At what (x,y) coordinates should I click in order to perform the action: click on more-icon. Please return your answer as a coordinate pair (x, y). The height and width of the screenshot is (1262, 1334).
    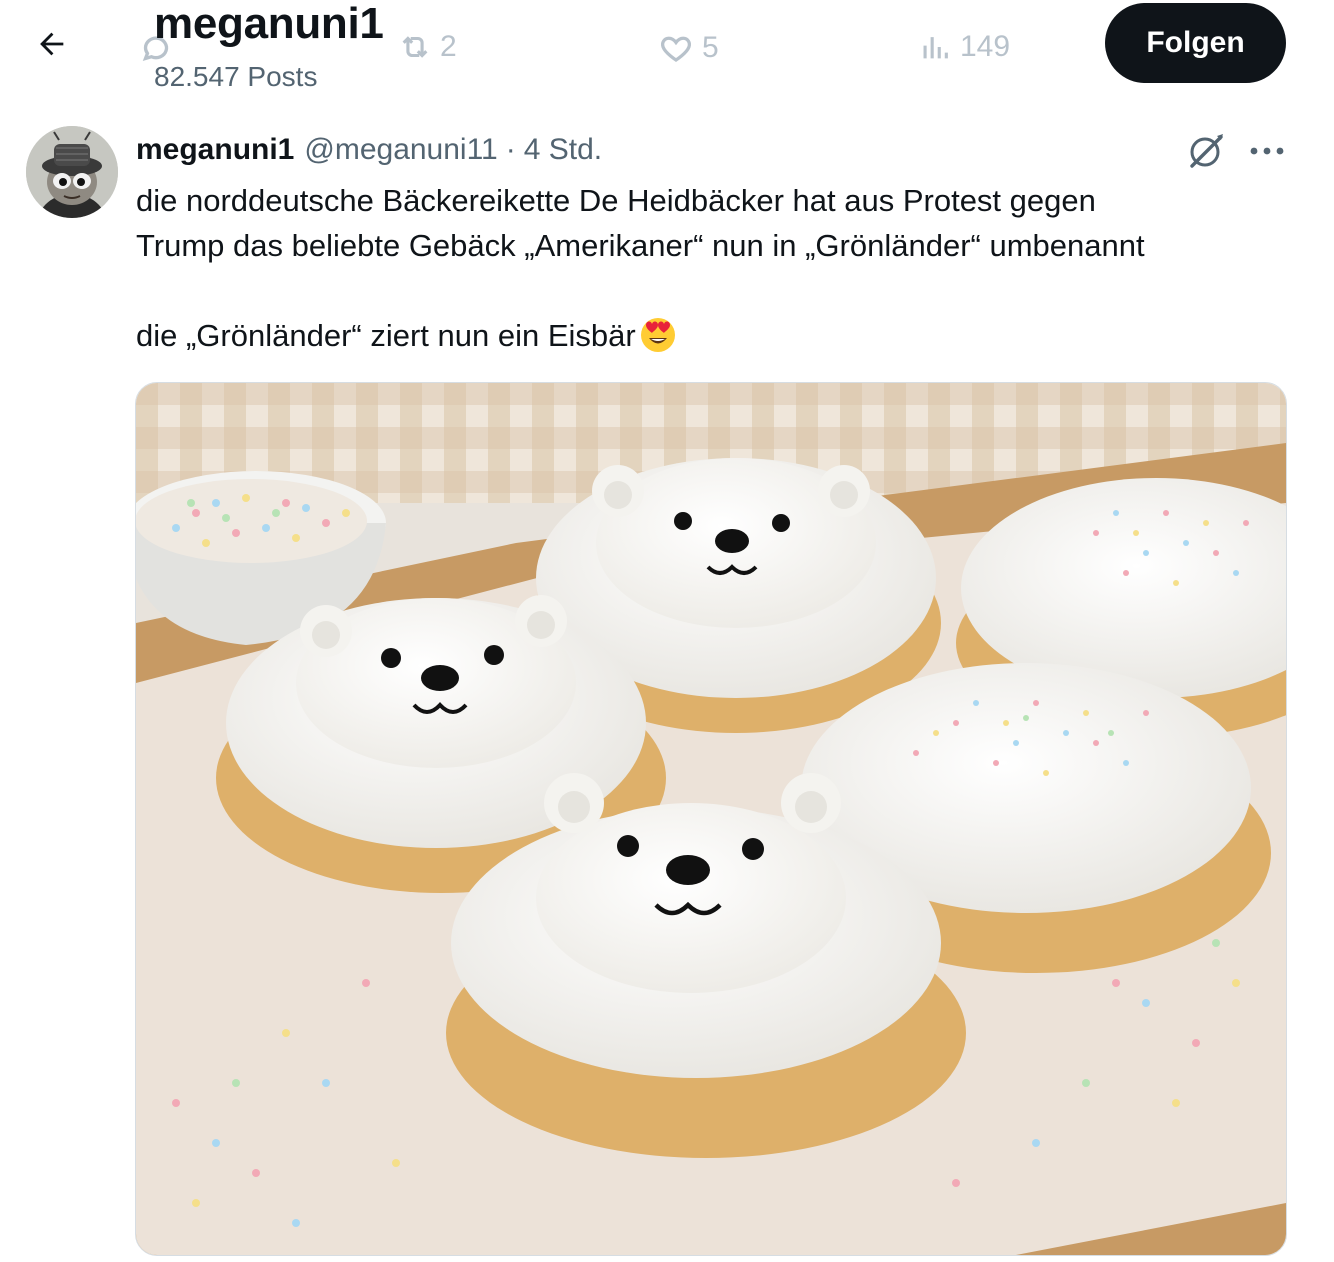
    Looking at the image, I should click on (1267, 151).